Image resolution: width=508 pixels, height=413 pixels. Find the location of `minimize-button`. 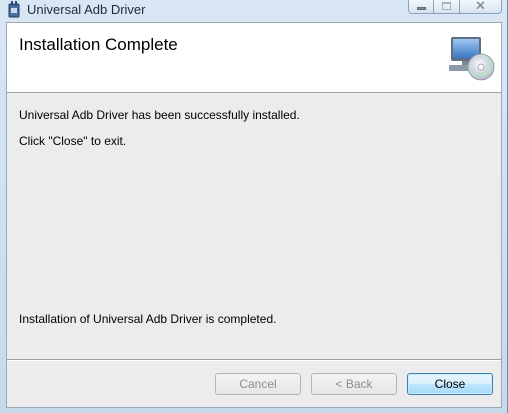

minimize-button is located at coordinates (421, 7).